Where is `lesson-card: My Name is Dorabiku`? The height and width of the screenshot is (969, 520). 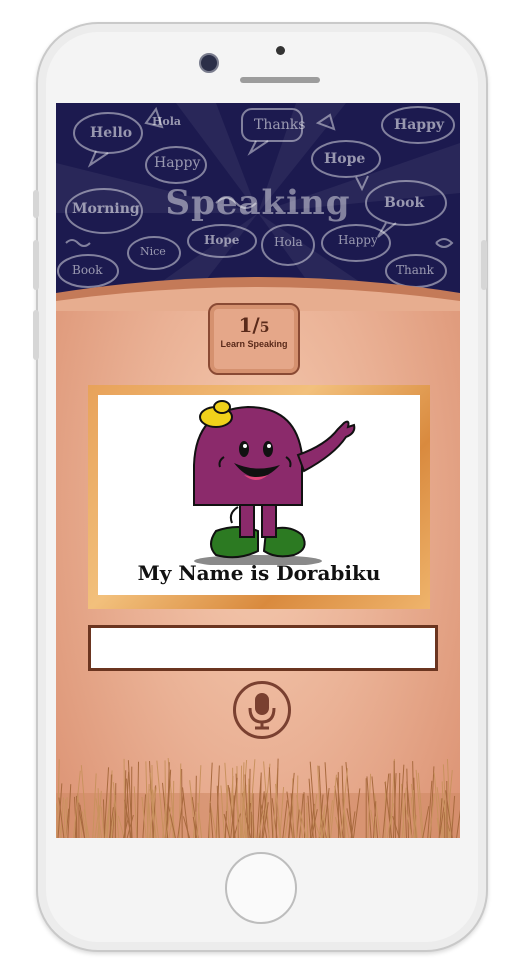 lesson-card: My Name is Dorabiku is located at coordinates (259, 495).